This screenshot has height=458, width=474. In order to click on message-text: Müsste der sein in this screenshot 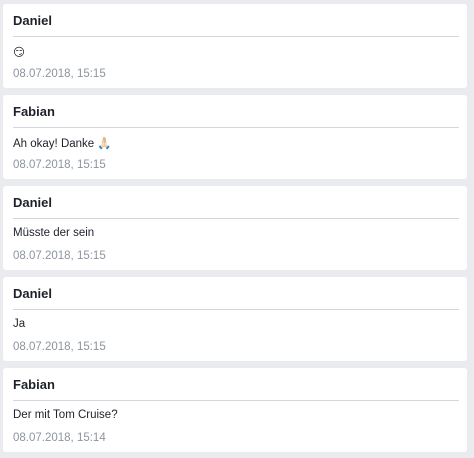, I will do `click(54, 233)`.